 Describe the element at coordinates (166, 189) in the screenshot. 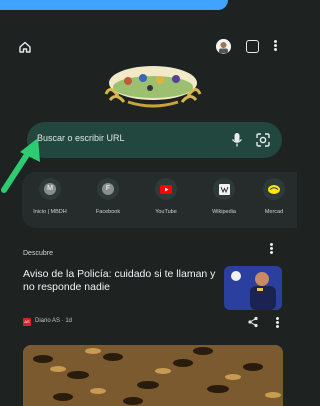

I see `youtube-icon` at that location.